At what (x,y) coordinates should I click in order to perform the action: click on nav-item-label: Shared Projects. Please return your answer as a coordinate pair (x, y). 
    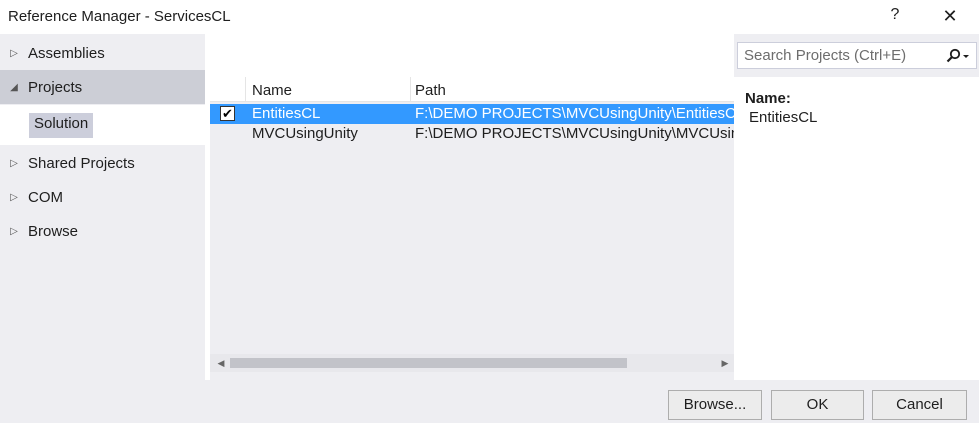
    Looking at the image, I should click on (81, 163).